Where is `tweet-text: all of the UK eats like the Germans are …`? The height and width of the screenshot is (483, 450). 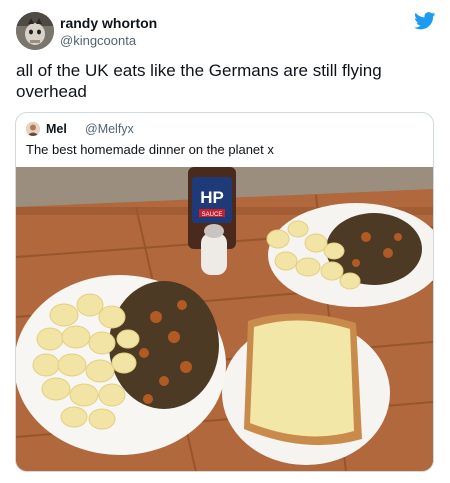 tweet-text: all of the UK eats like the Germans are … is located at coordinates (199, 81).